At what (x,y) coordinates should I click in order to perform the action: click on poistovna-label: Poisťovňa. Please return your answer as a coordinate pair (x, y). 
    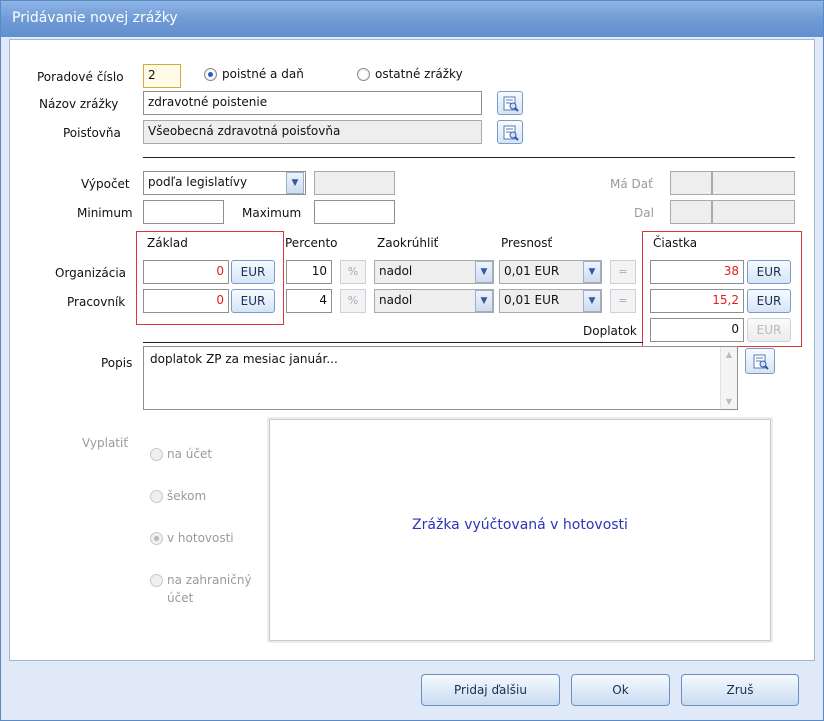
    Looking at the image, I should click on (92, 133).